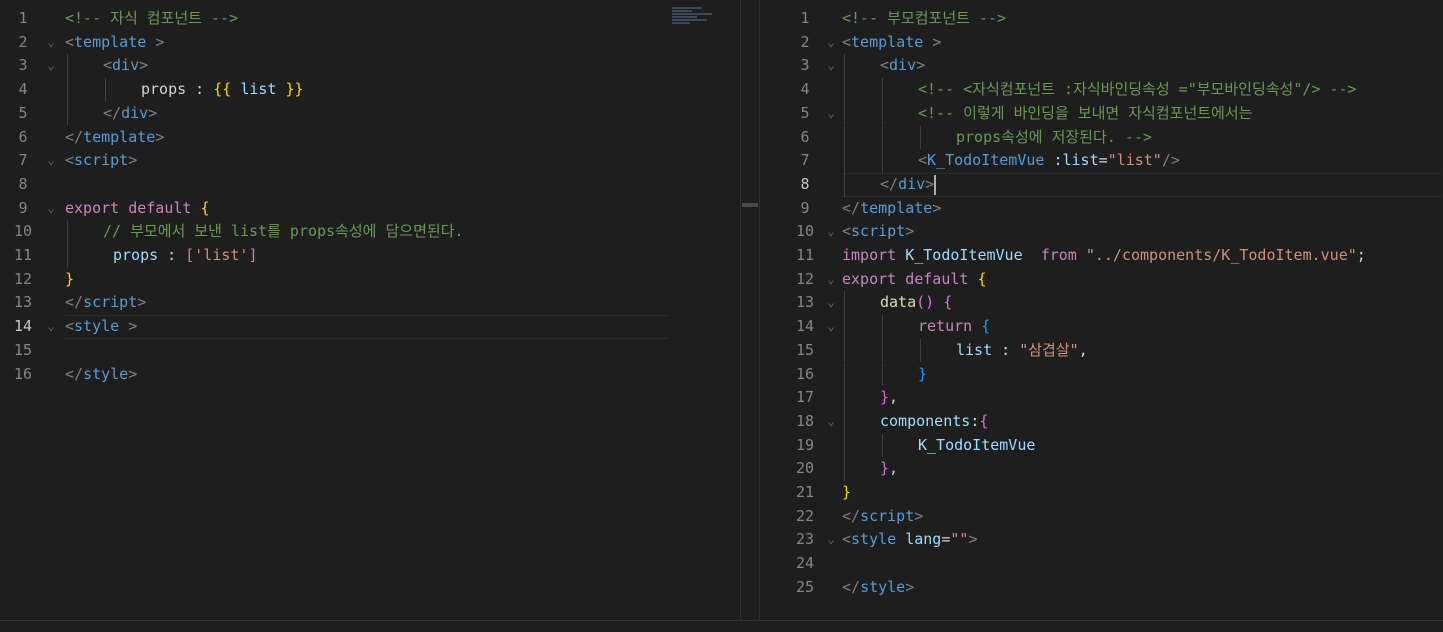  I want to click on code-text: <!-- 자식 컴포넌트 -->, so click(151, 19).